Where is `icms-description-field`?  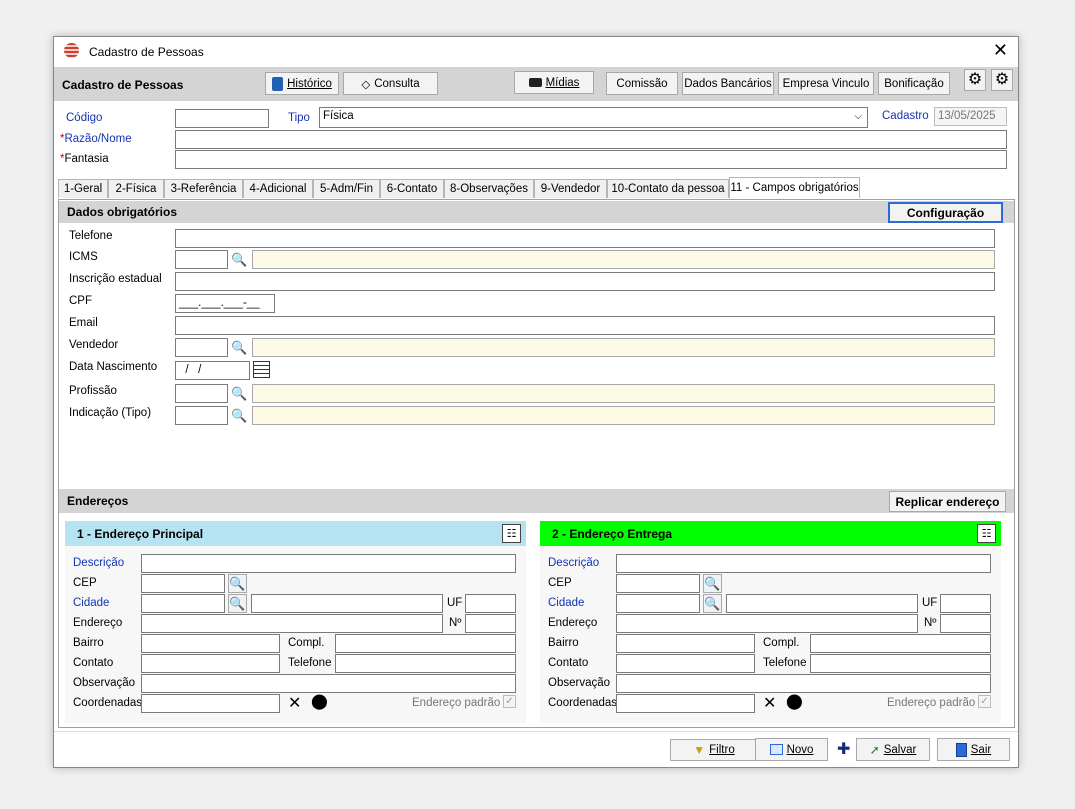
icms-description-field is located at coordinates (623, 259).